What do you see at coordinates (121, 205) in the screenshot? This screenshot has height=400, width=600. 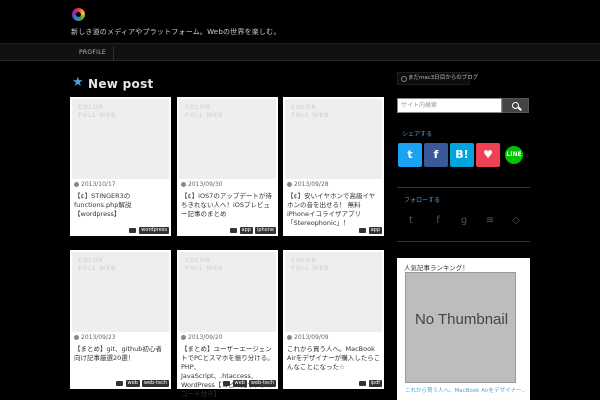 I see `post-title-link: 【¢】STINGER3の functions.php解説 【wordpress】` at bounding box center [121, 205].